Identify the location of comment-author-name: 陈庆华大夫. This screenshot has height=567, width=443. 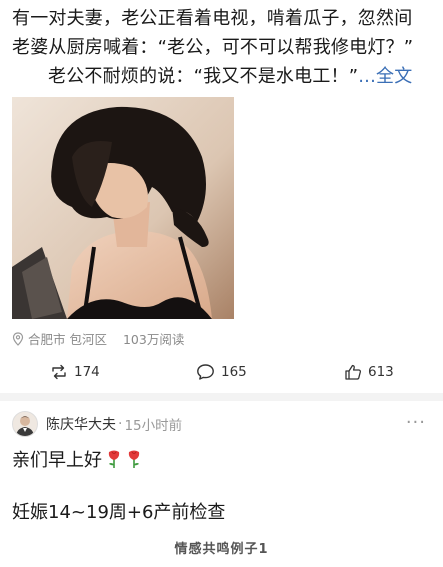
(81, 424).